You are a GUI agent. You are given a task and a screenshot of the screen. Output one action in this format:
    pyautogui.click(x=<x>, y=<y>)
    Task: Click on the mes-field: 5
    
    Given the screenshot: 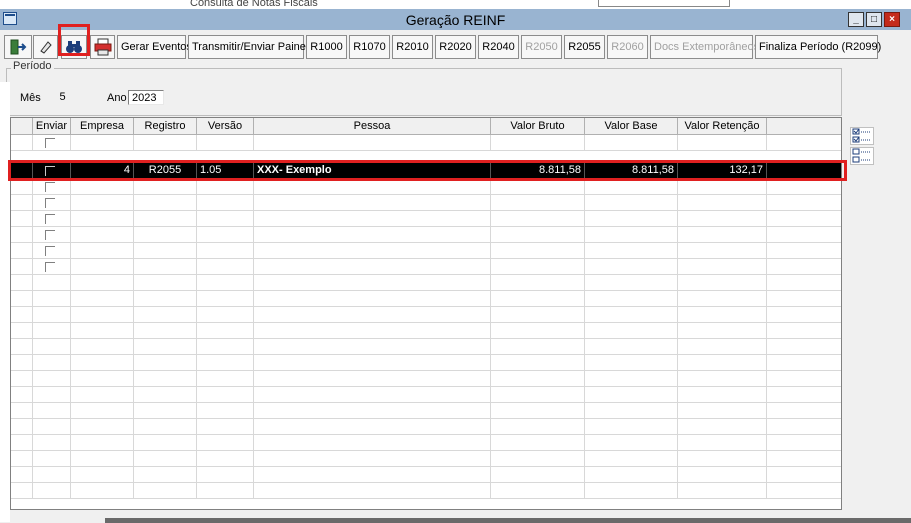 What is the action you would take?
    pyautogui.click(x=62, y=97)
    